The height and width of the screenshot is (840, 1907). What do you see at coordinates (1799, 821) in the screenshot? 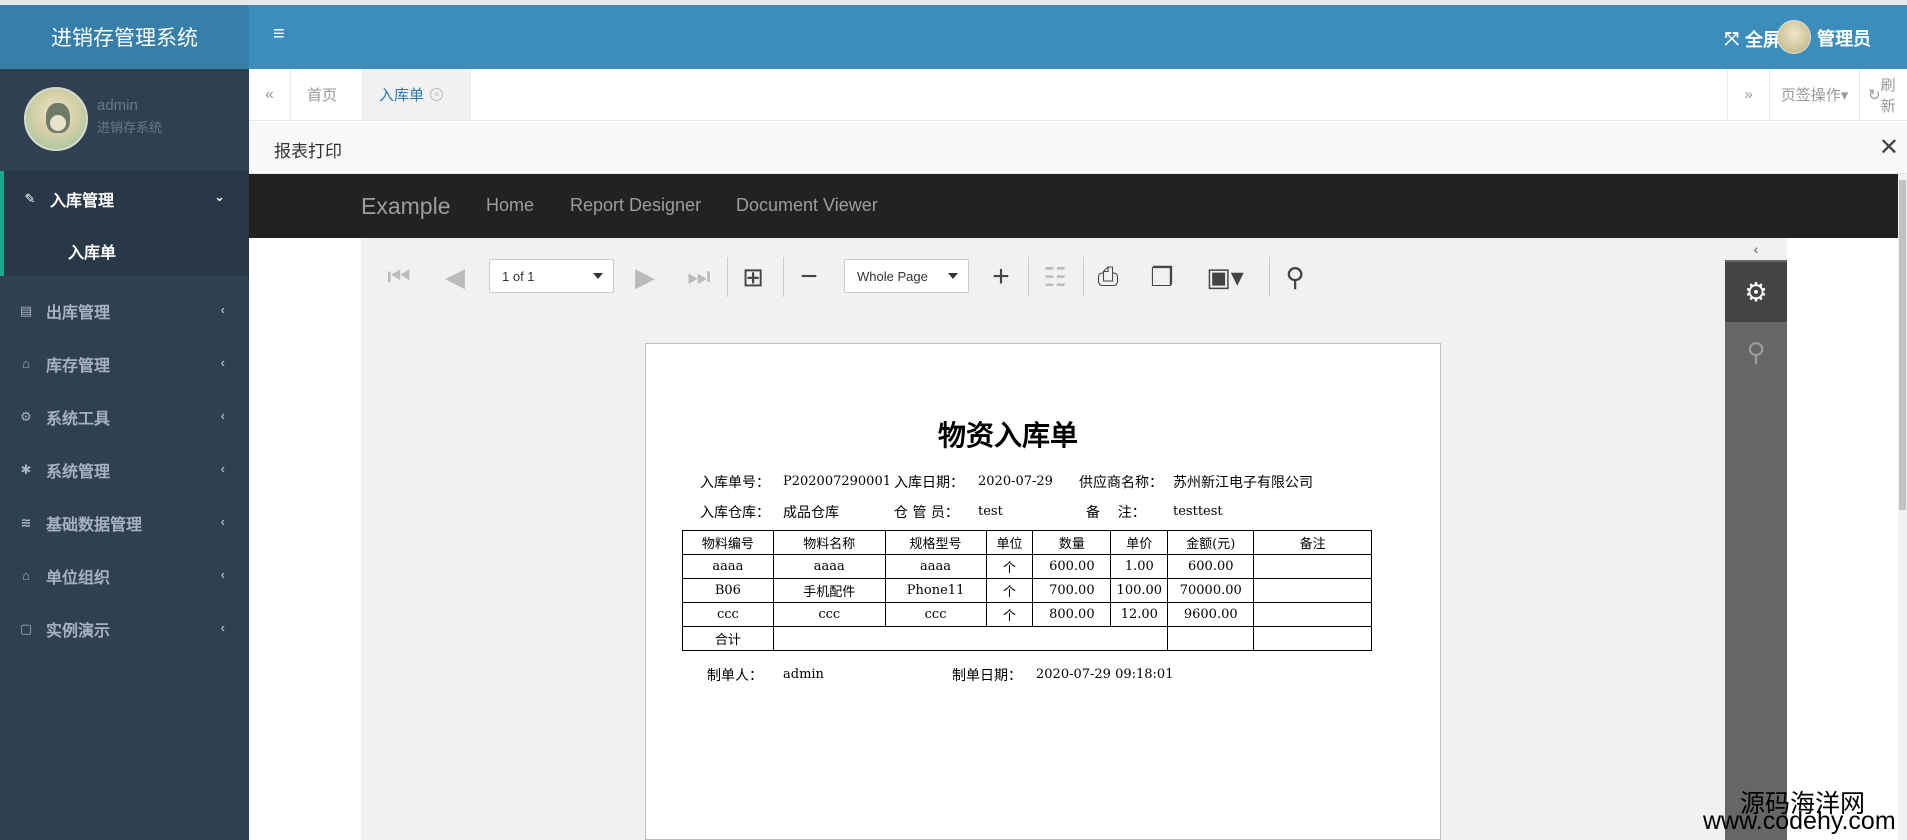
I see `watermark-url: www.codehy.com` at bounding box center [1799, 821].